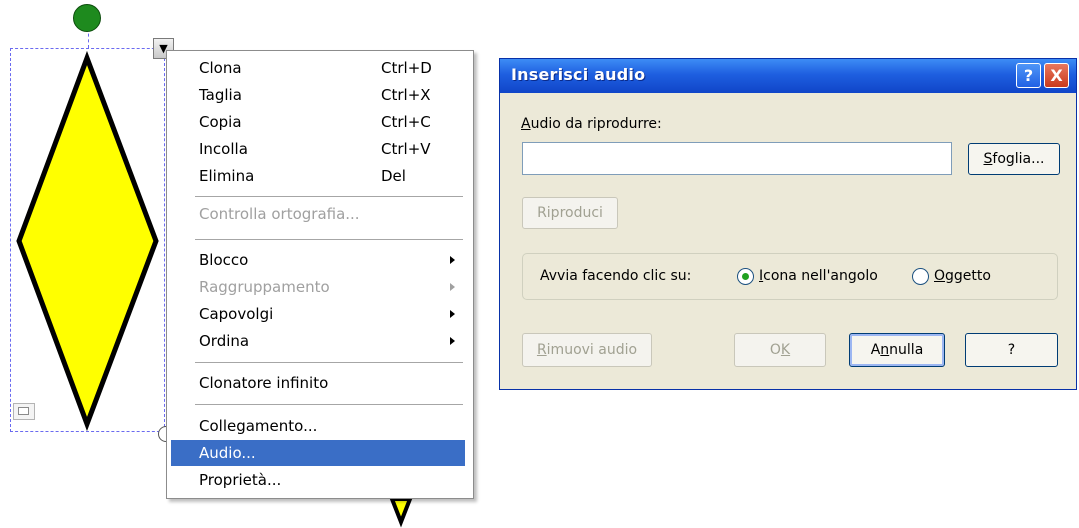  What do you see at coordinates (87, 241) in the screenshot?
I see `diamond-shape` at bounding box center [87, 241].